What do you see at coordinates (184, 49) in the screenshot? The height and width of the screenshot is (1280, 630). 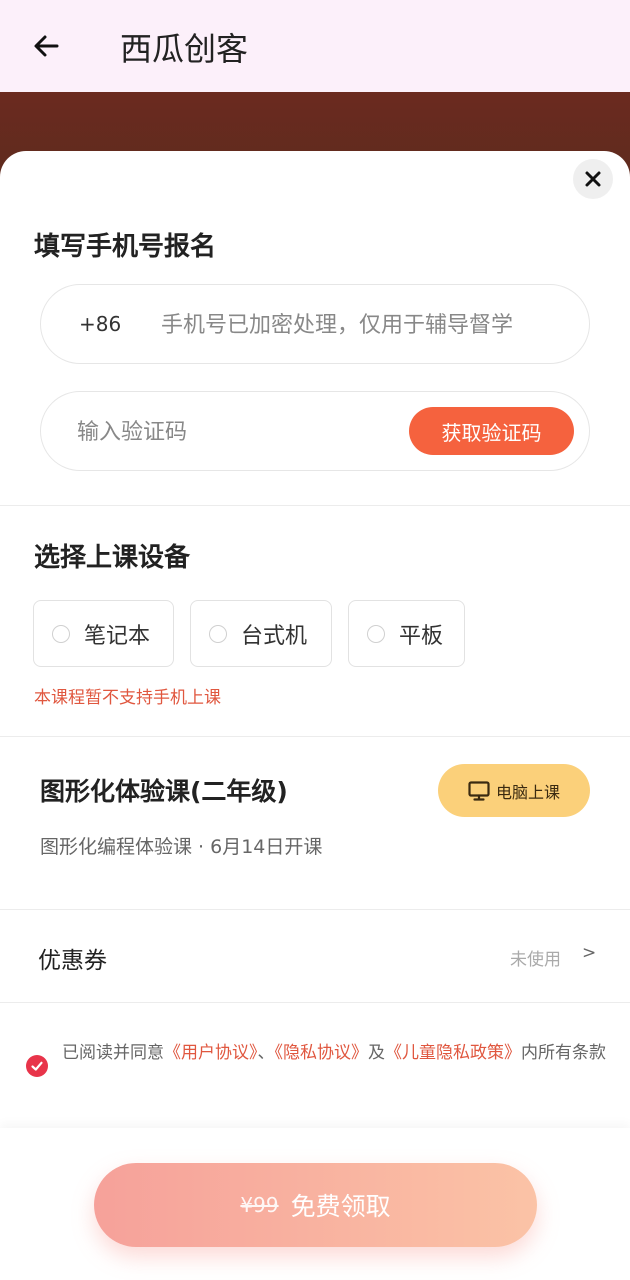 I see `page-title: 西瓜创客` at bounding box center [184, 49].